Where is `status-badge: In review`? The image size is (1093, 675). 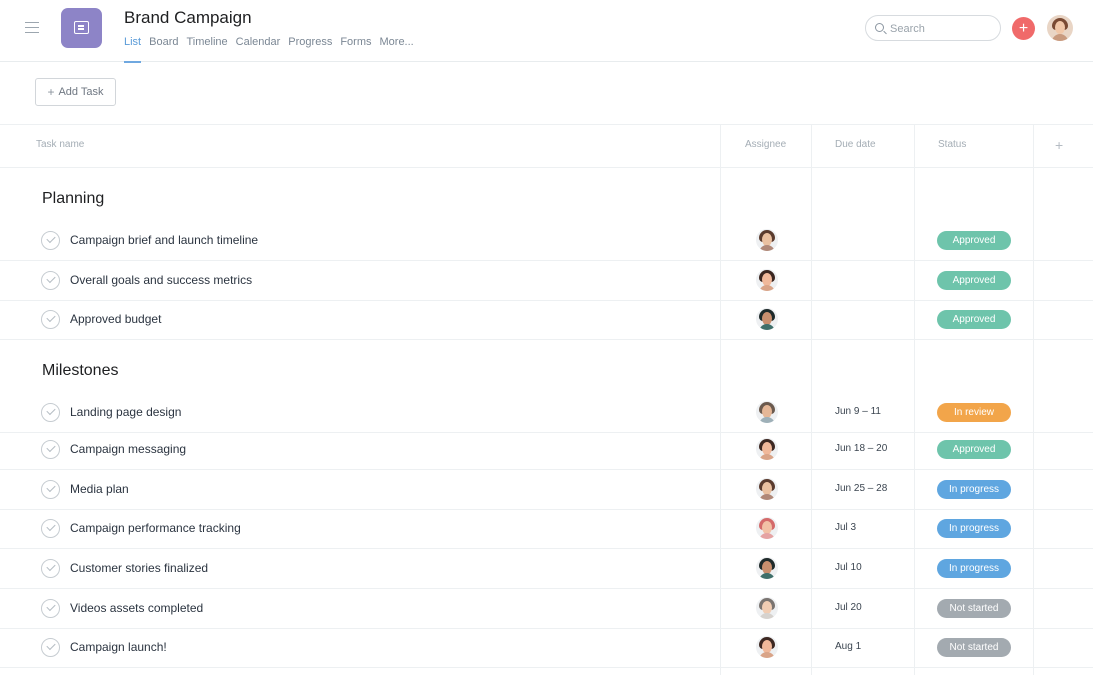
status-badge: In review is located at coordinates (974, 412).